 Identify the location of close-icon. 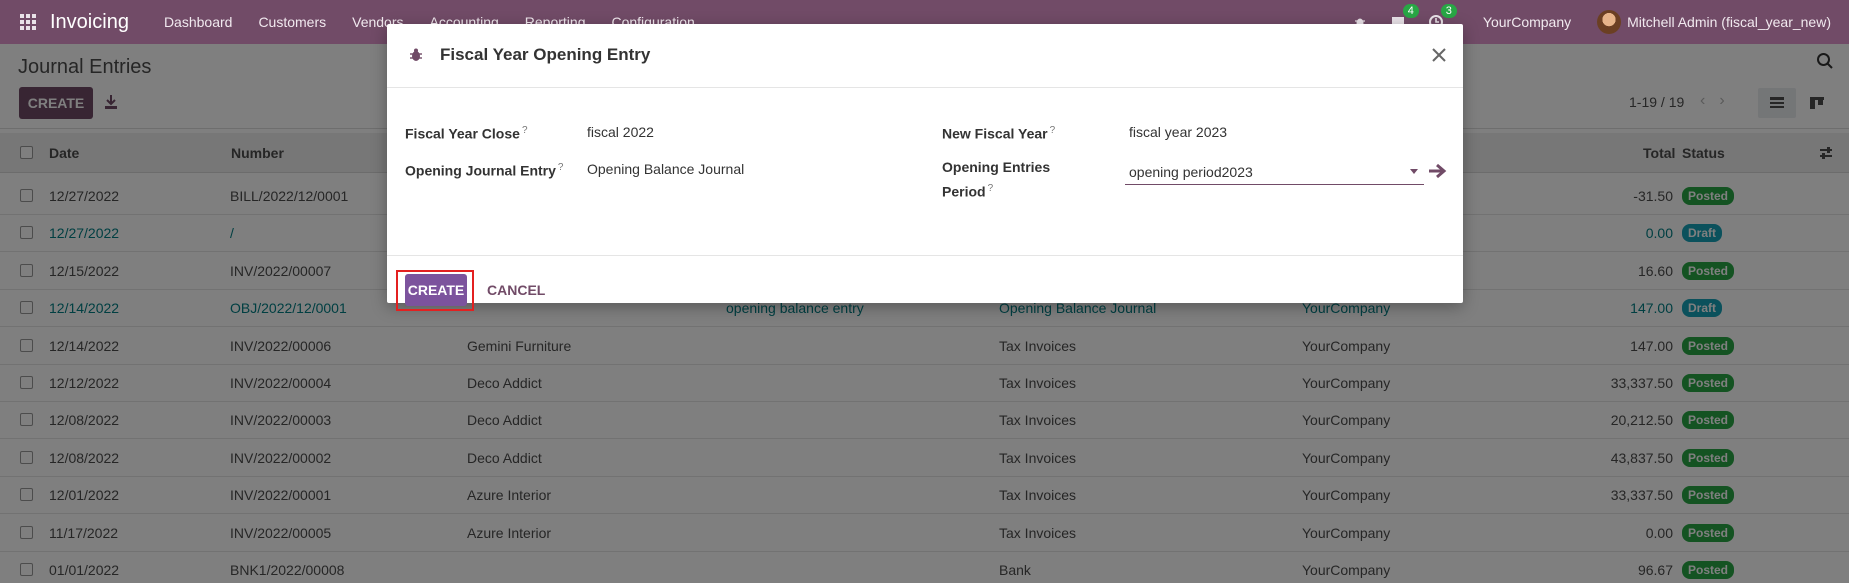
(1439, 55).